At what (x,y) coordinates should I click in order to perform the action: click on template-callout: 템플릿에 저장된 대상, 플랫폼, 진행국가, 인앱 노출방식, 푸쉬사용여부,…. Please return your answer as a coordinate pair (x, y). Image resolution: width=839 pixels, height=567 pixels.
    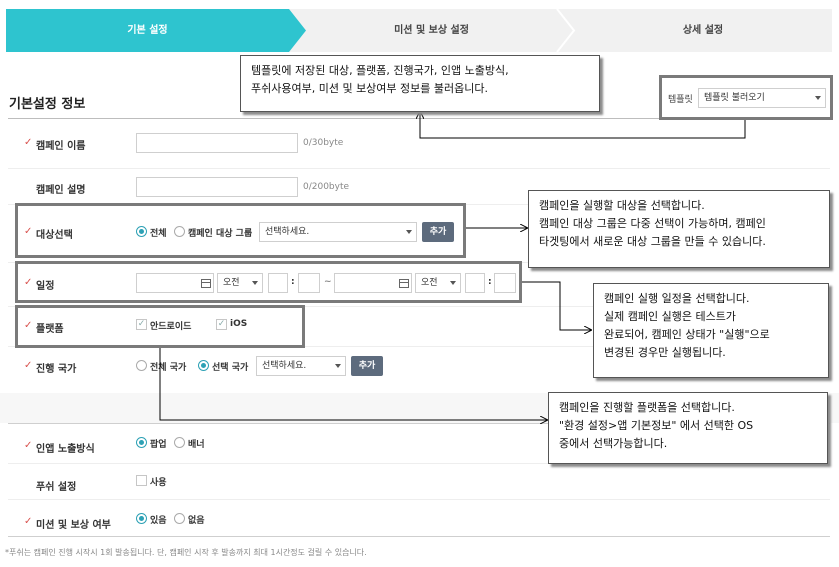
    Looking at the image, I should click on (420, 83).